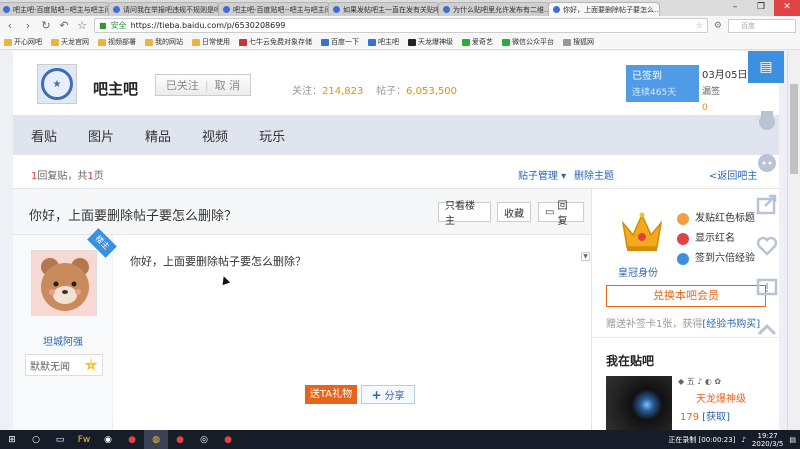  I want to click on nav-tab: 玩乐, so click(272, 135).